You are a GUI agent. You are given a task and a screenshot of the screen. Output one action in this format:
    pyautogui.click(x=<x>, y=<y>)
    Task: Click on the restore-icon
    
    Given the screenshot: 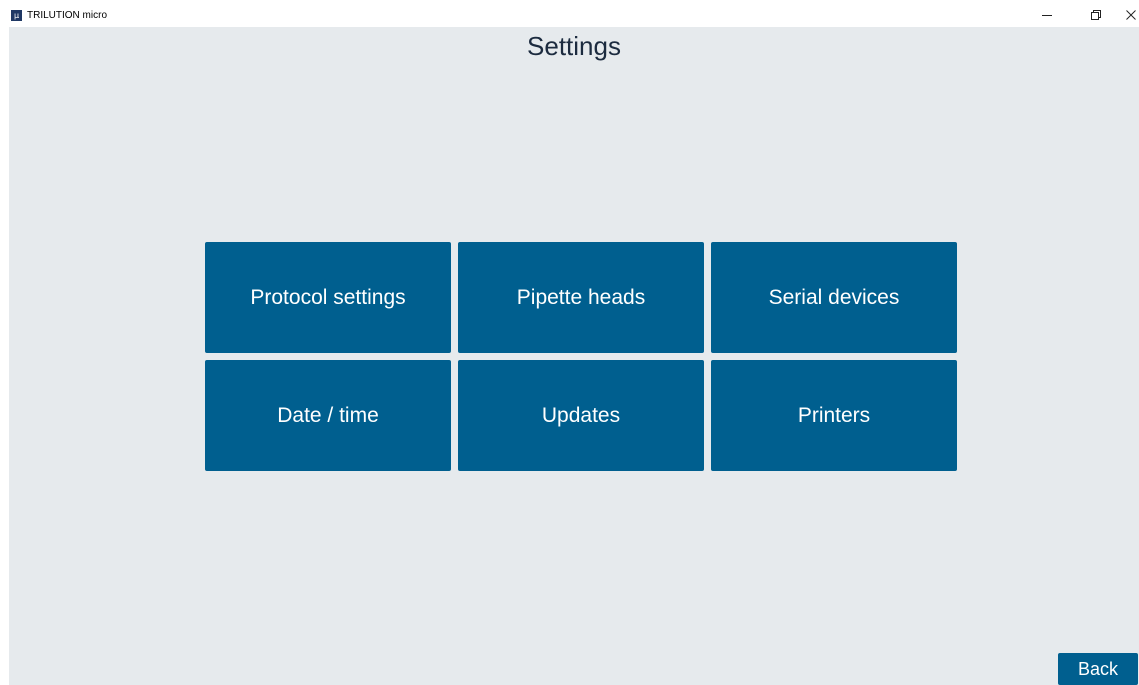 What is the action you would take?
    pyautogui.click(x=1096, y=15)
    